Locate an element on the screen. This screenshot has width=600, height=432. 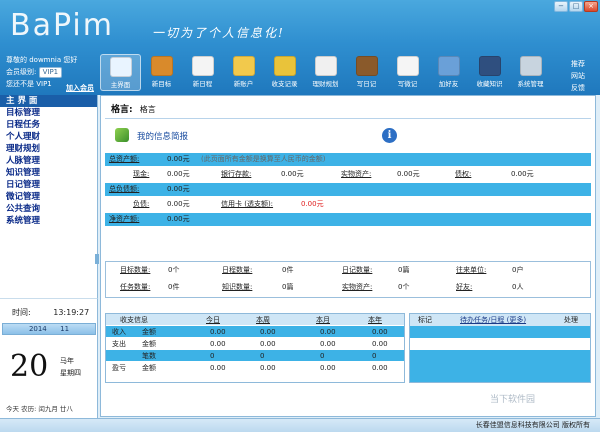
medal-icon is located at coordinates (161, 66).